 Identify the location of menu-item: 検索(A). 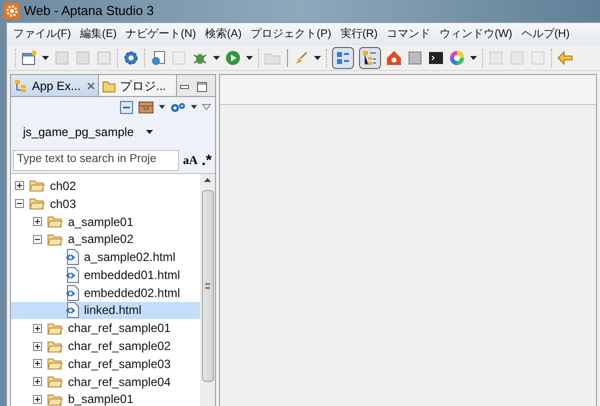
(223, 34).